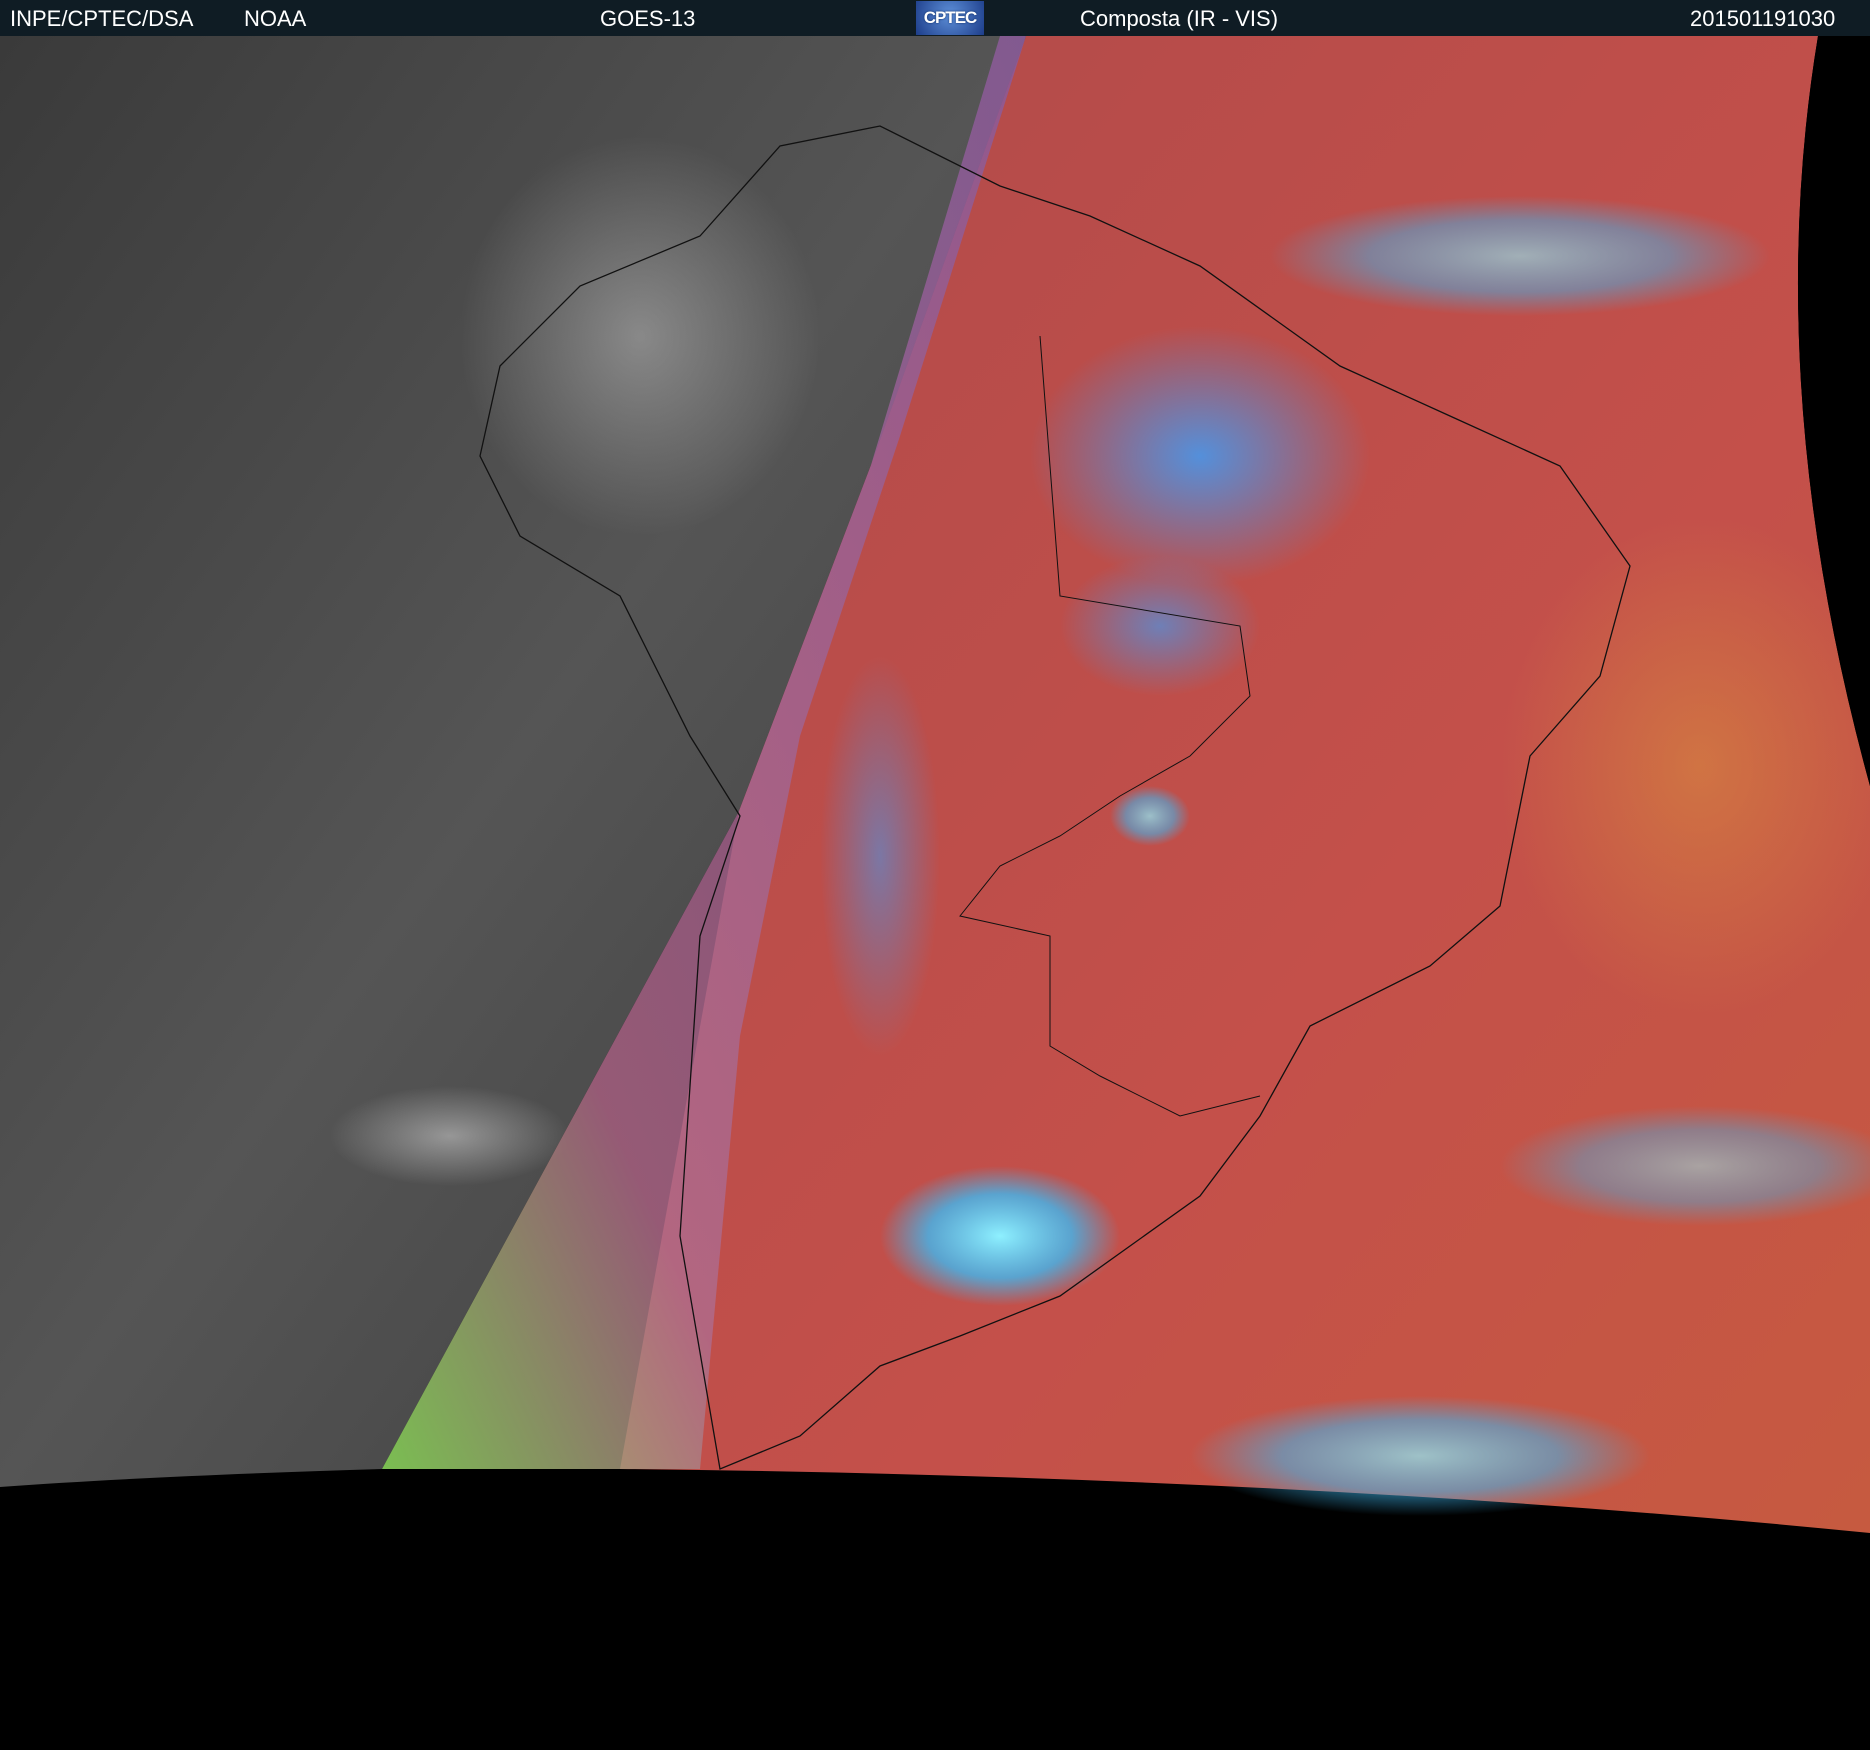 This screenshot has width=1870, height=1750. Describe the element at coordinates (648, 18) in the screenshot. I see `satellite-label: GOES-13` at that location.